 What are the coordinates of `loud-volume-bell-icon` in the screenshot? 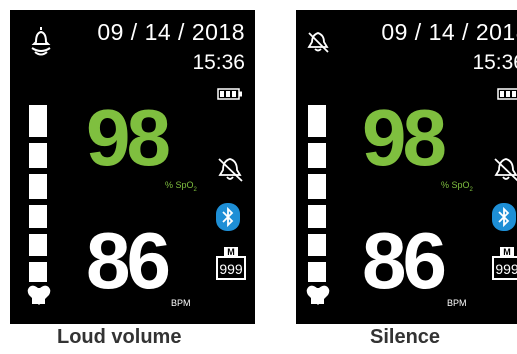 It's located at (41, 43).